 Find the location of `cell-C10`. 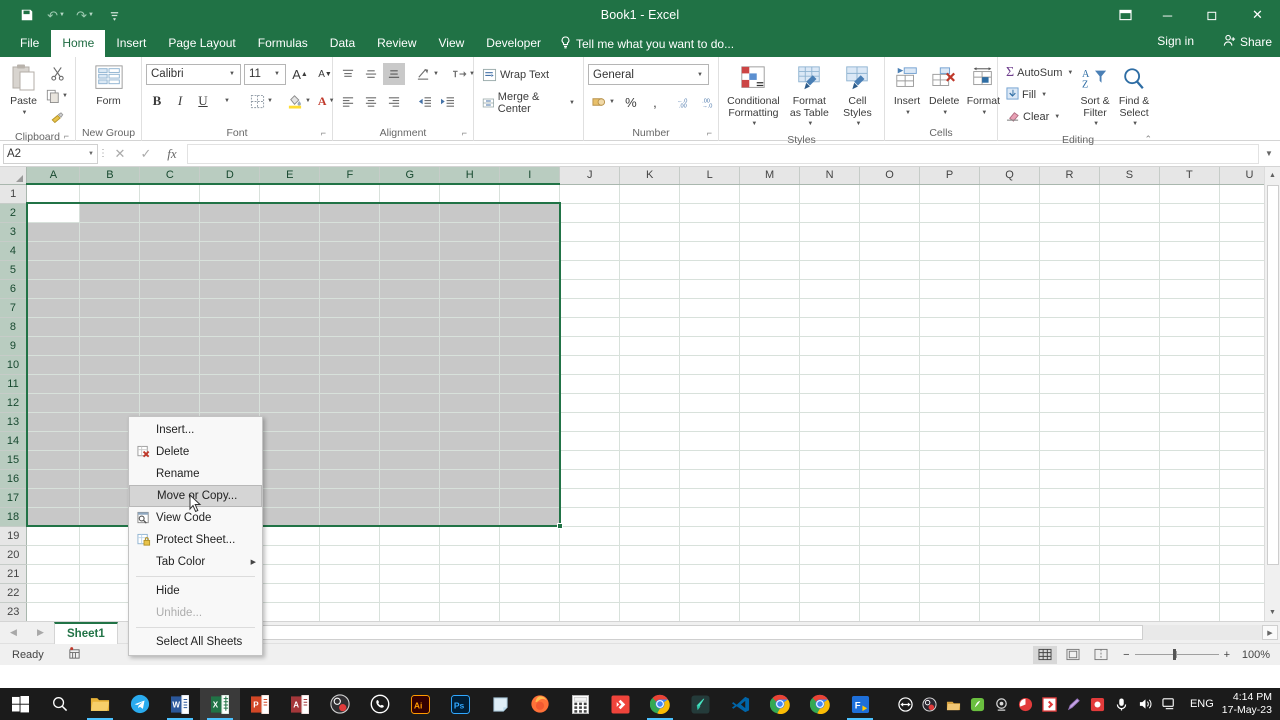

cell-C10 is located at coordinates (170, 365).